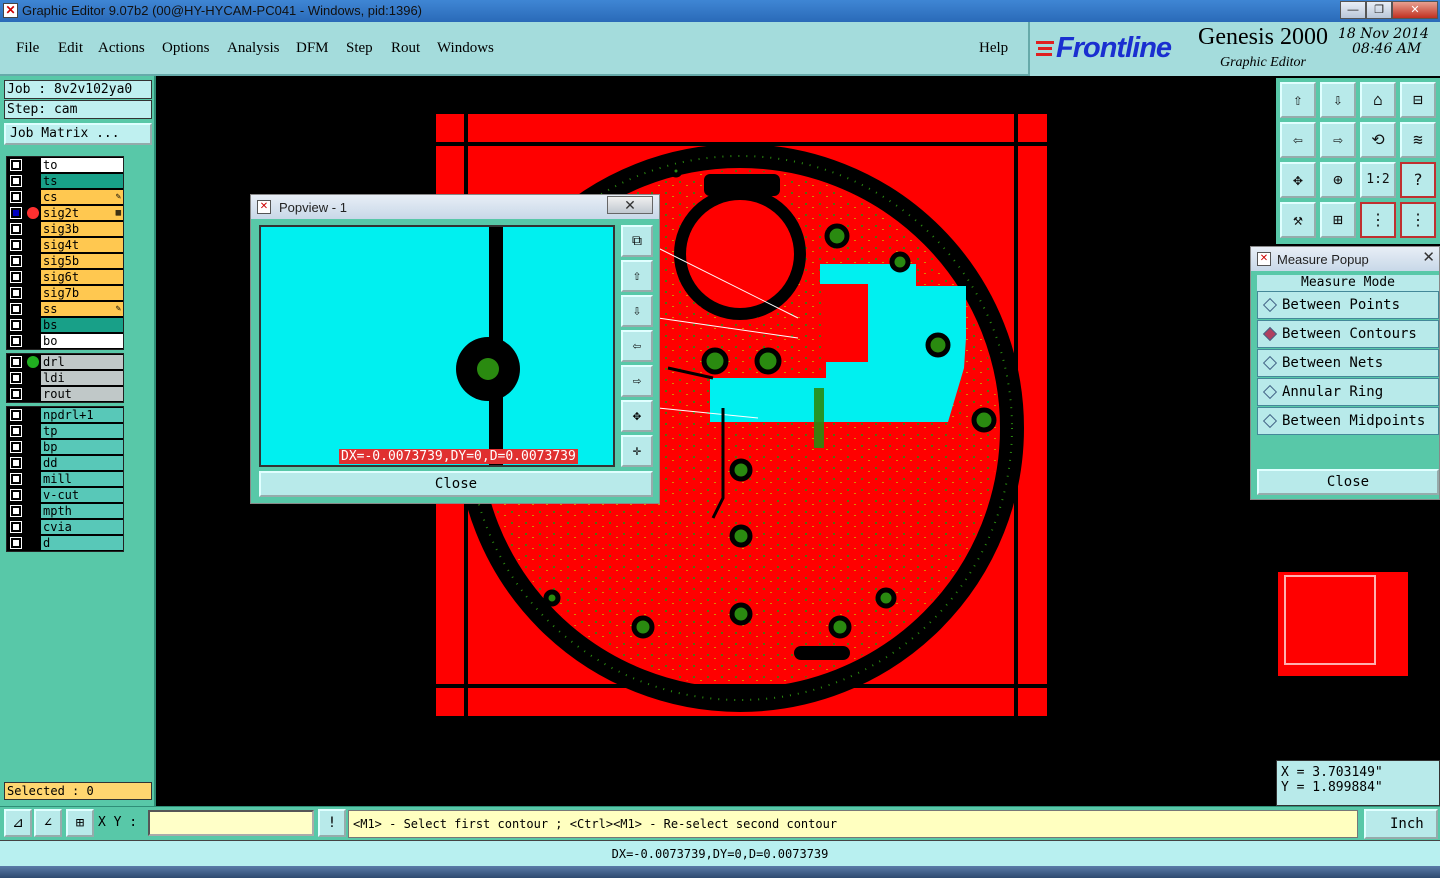  What do you see at coordinates (82, 415) in the screenshot?
I see `layer-name: npdrl+1` at bounding box center [82, 415].